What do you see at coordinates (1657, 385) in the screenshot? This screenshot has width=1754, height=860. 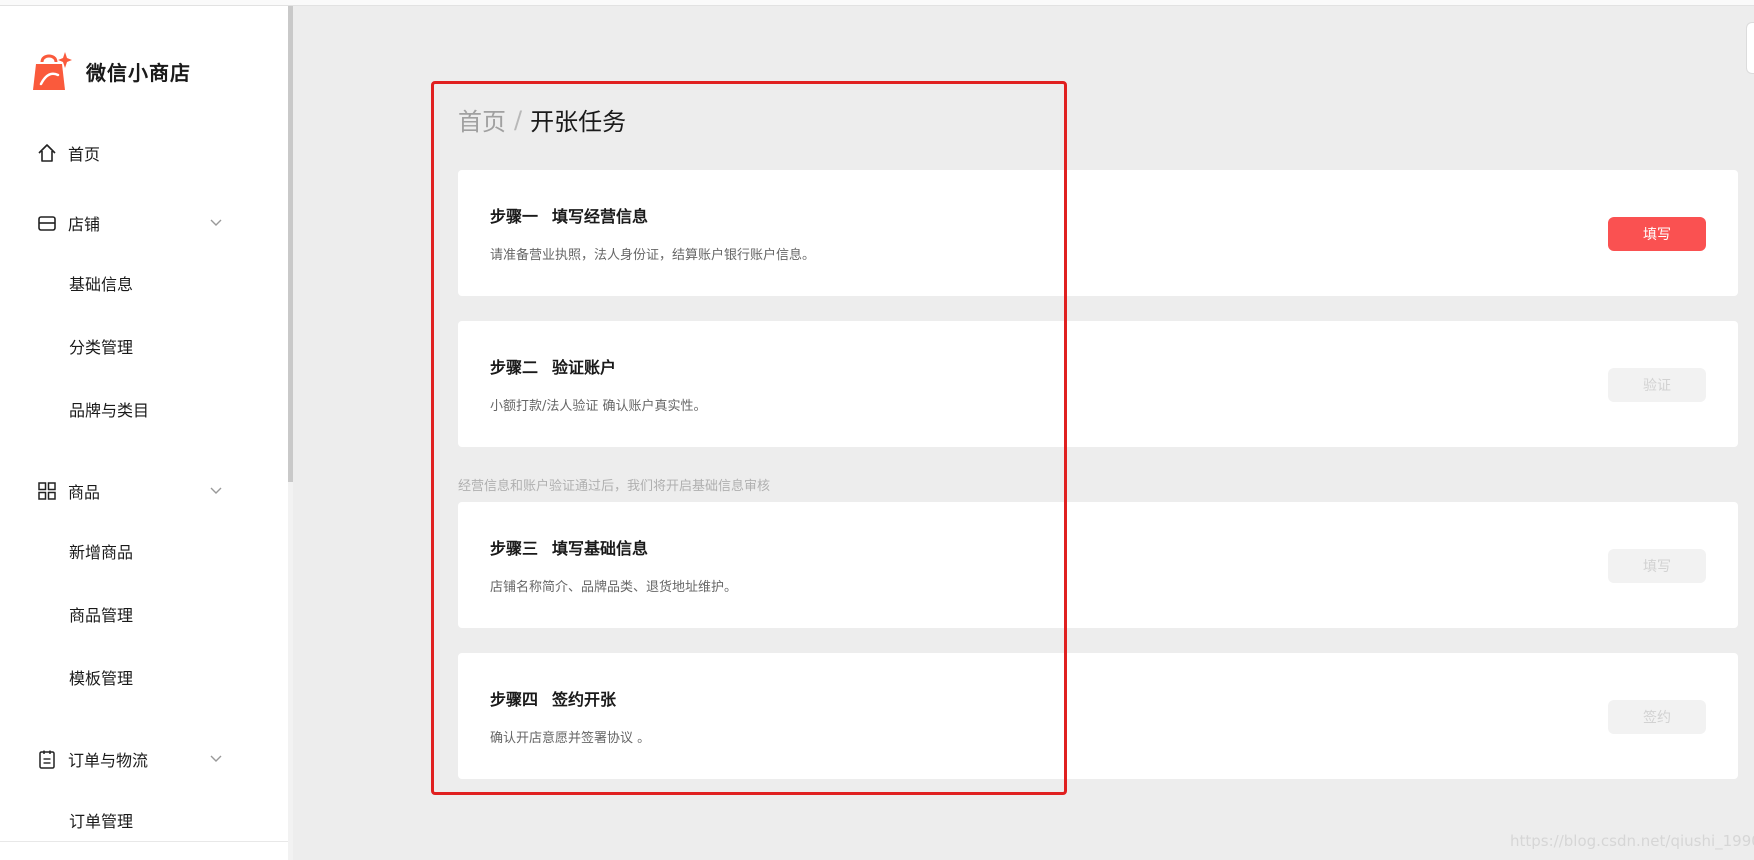 I see `verify-account-button: 验证` at bounding box center [1657, 385].